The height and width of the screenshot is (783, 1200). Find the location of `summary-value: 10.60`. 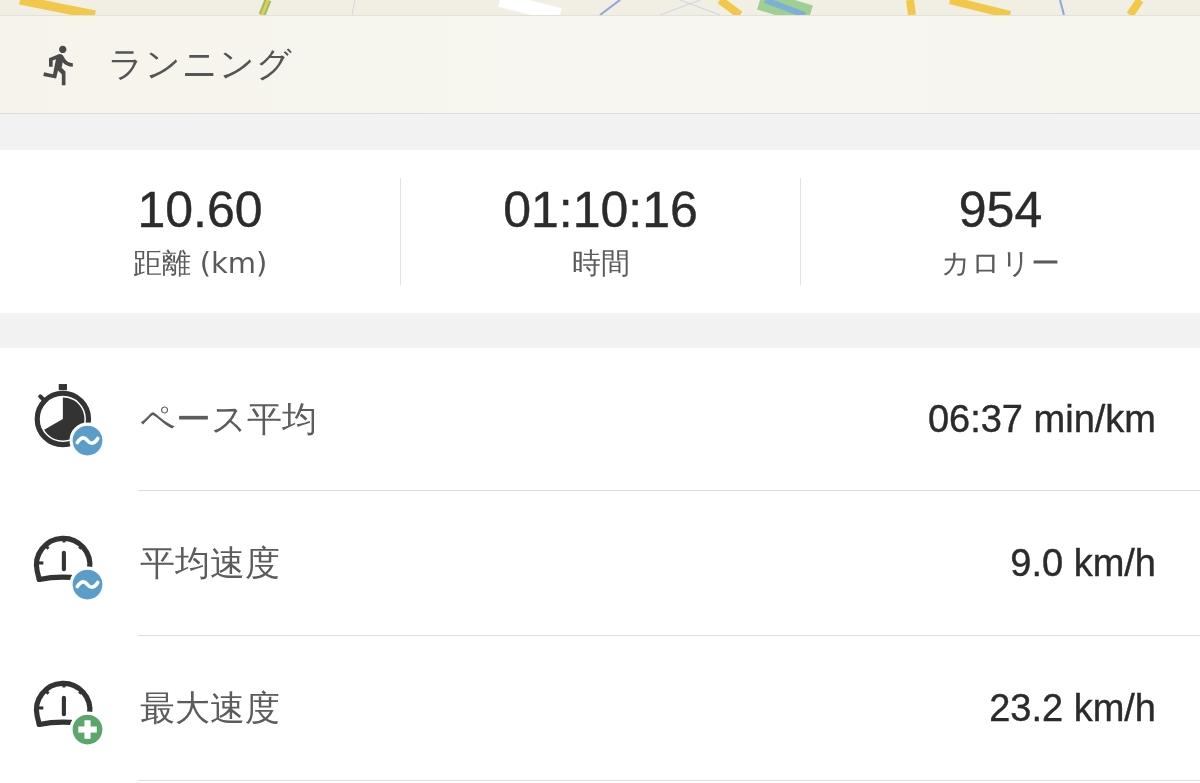

summary-value: 10.60 is located at coordinates (200, 210).